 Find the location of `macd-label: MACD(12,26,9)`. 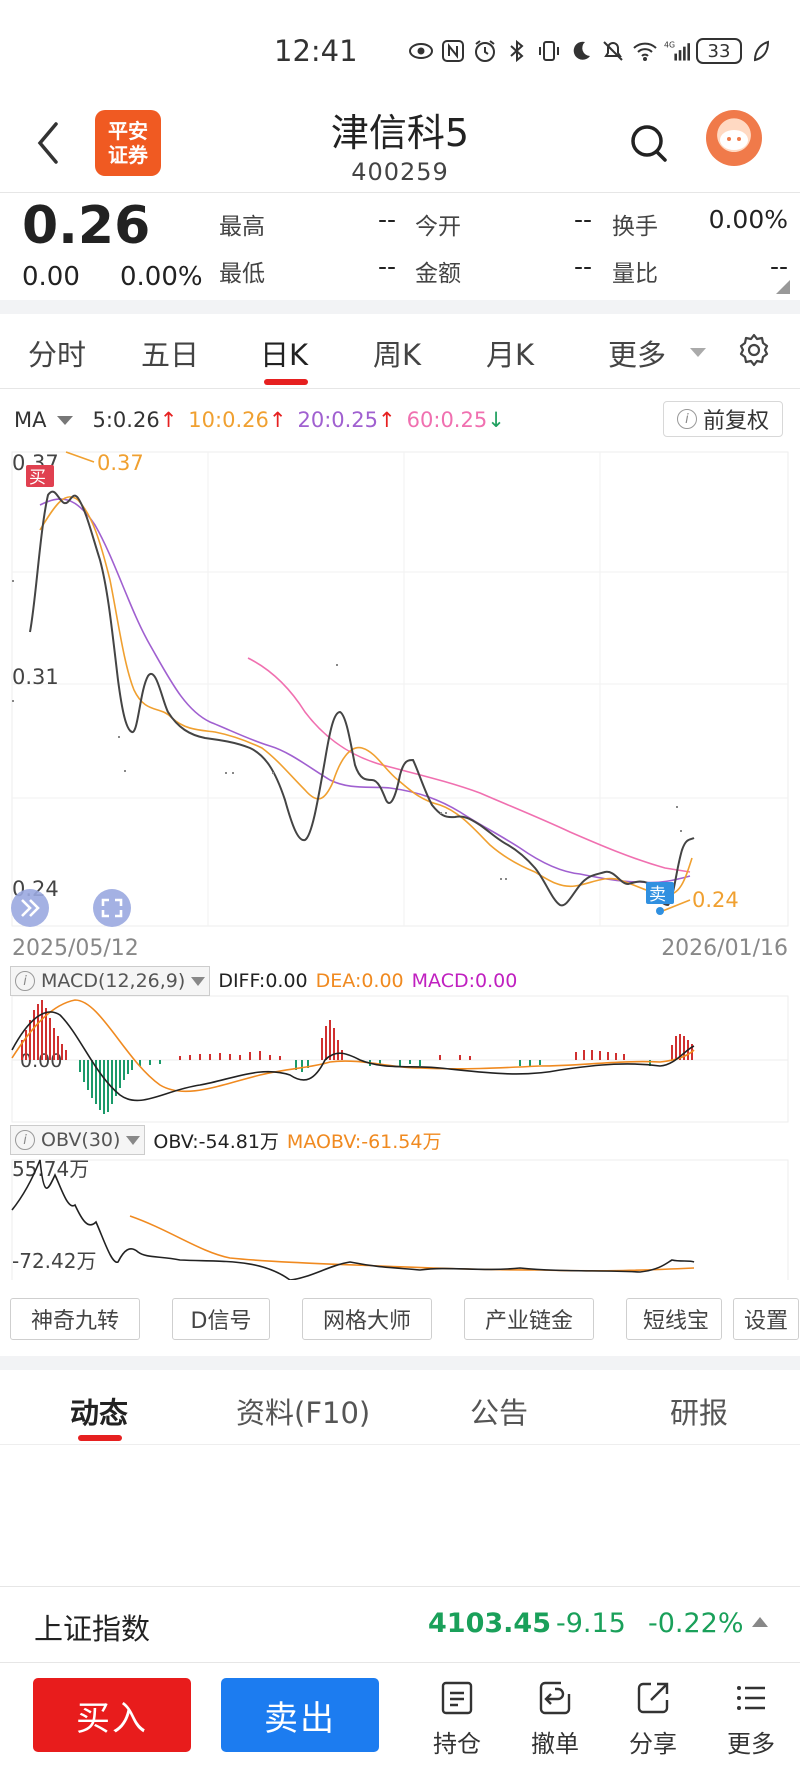

macd-label: MACD(12,26,9) is located at coordinates (113, 981).